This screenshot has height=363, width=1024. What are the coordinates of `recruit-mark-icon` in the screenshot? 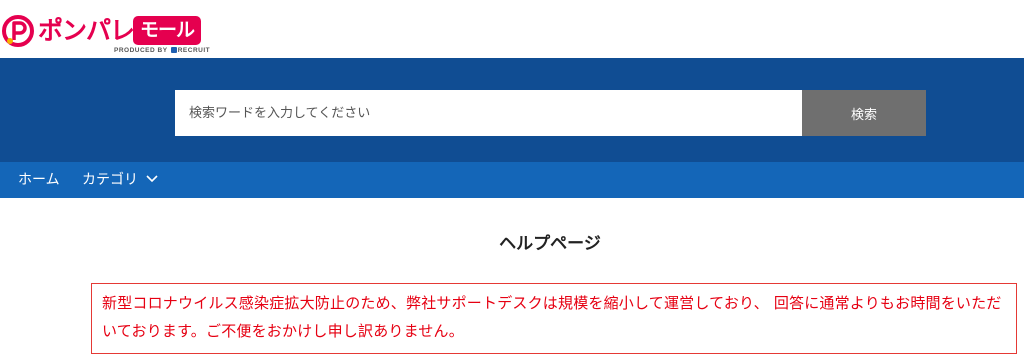 It's located at (173, 50).